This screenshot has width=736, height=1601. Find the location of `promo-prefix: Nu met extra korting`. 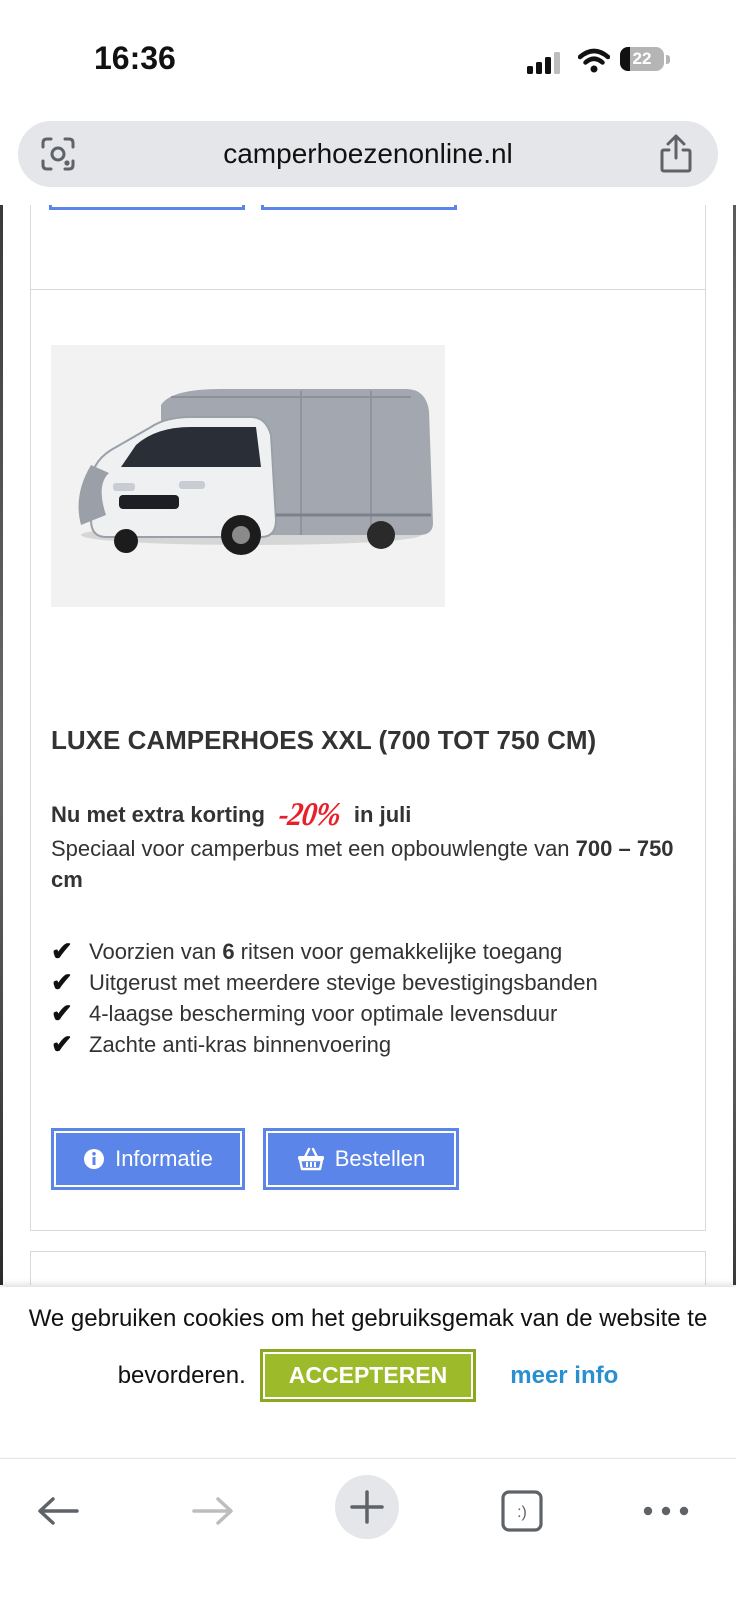

promo-prefix: Nu met extra korting is located at coordinates (158, 814).